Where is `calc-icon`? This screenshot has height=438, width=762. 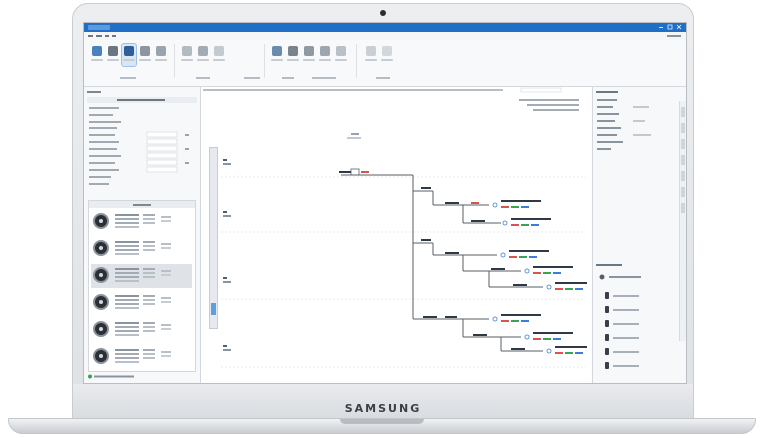
calc-icon is located at coordinates (293, 51).